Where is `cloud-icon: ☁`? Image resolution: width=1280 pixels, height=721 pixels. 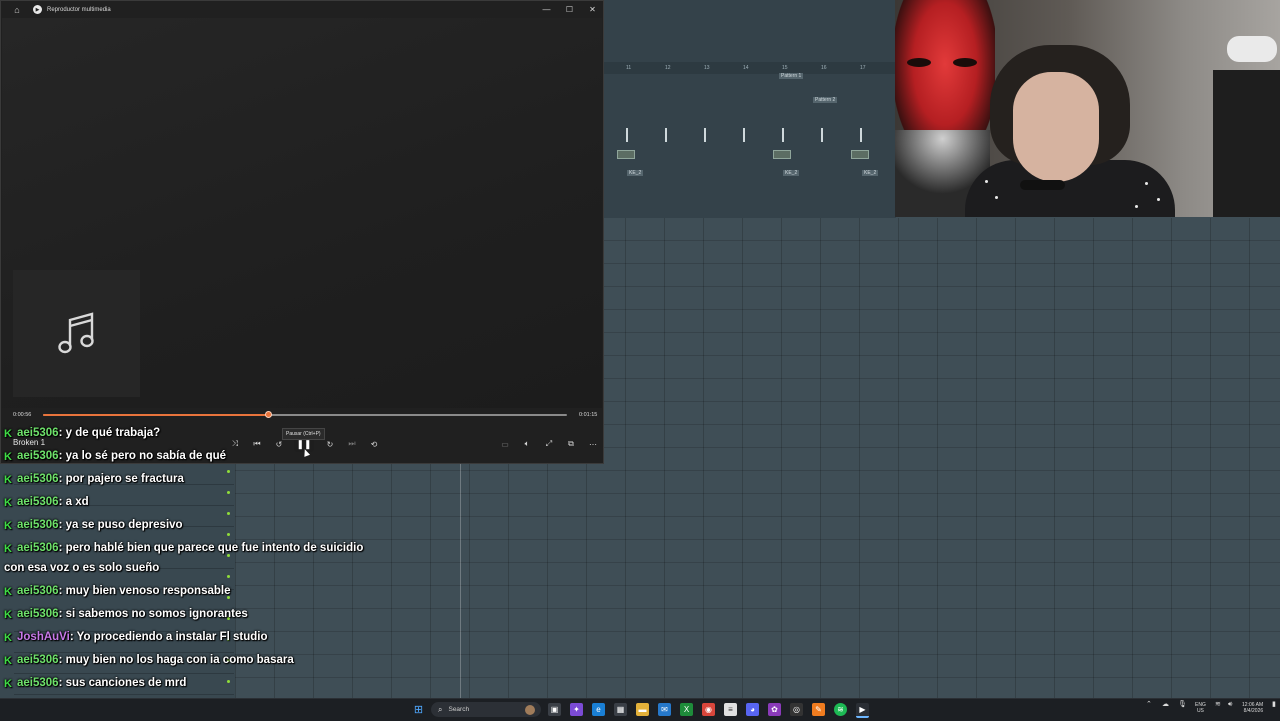 cloud-icon: ☁ is located at coordinates (1165, 704).